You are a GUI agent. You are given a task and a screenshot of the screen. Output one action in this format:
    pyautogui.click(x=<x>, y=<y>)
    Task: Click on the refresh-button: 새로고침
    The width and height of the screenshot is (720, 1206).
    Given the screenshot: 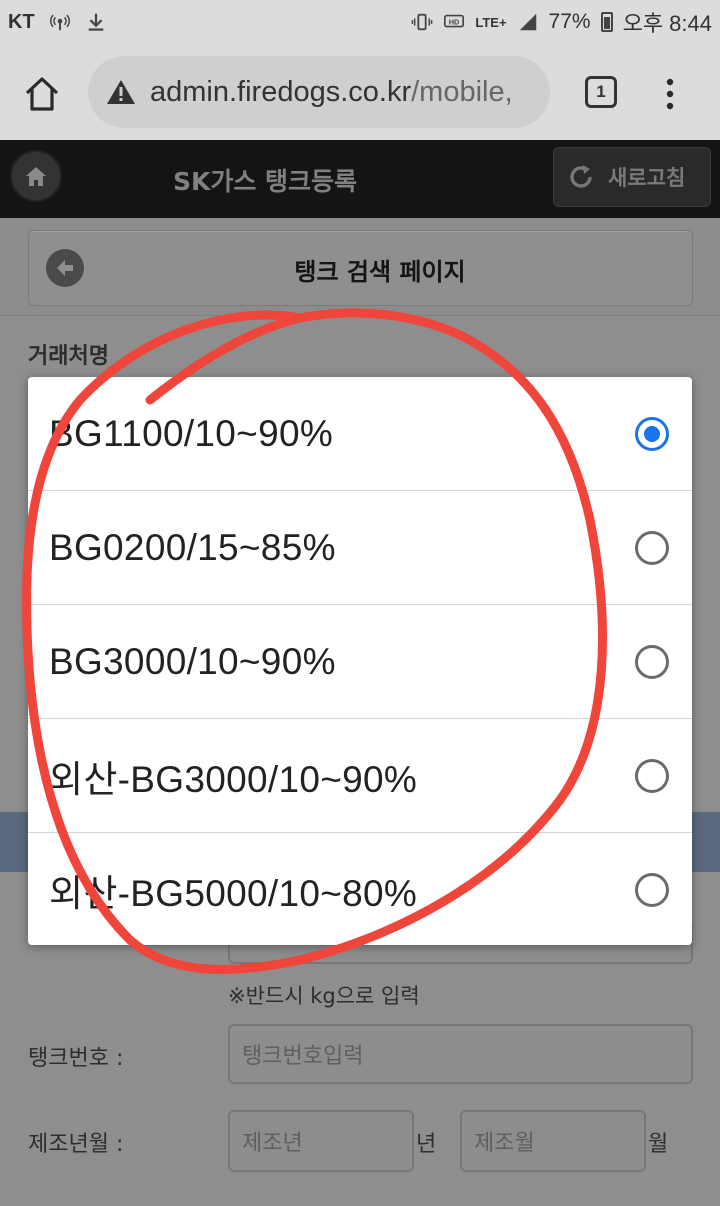 What is the action you would take?
    pyautogui.click(x=632, y=177)
    